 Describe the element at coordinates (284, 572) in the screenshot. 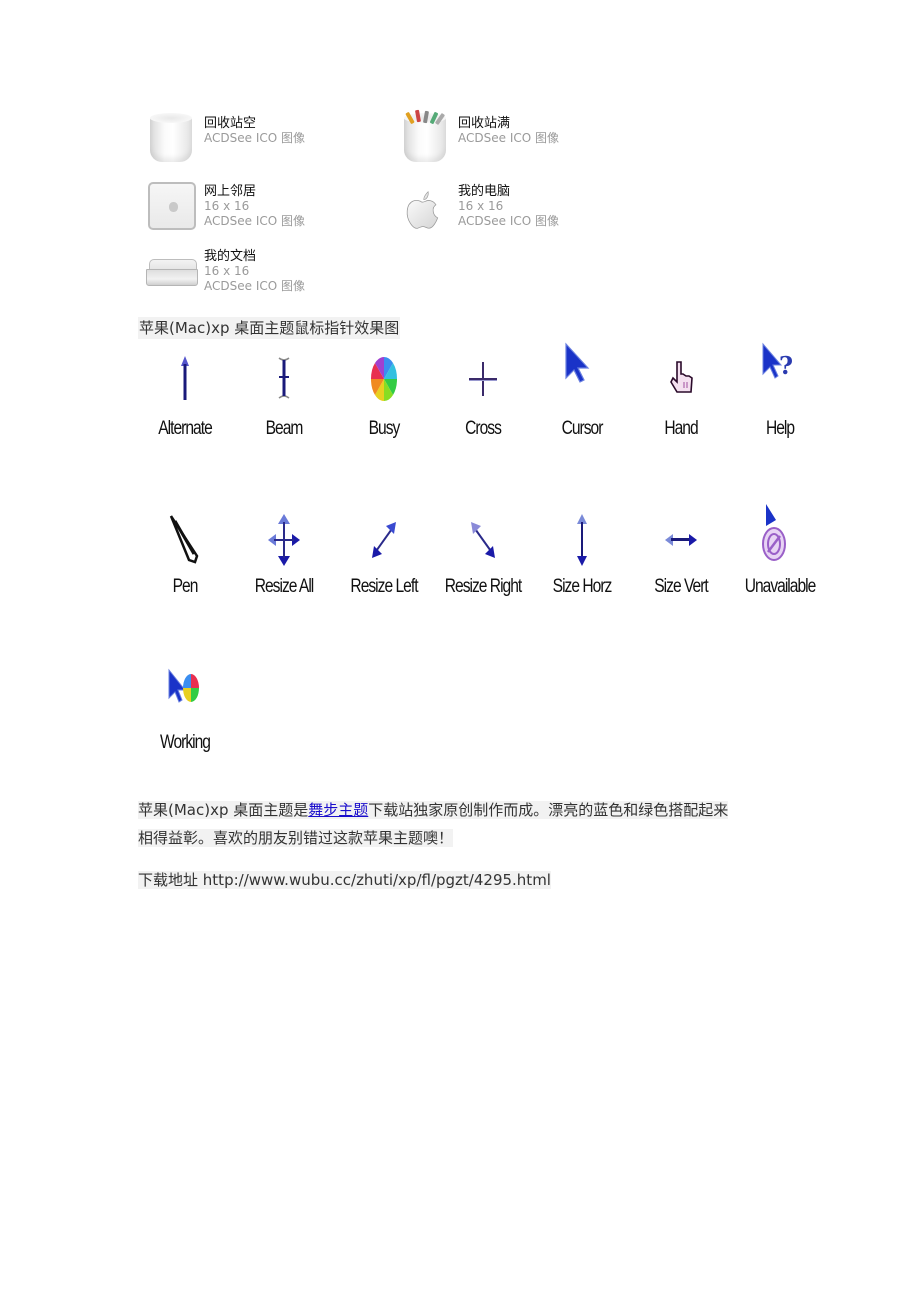

I see `cursor-resize-all: Resize All` at that location.